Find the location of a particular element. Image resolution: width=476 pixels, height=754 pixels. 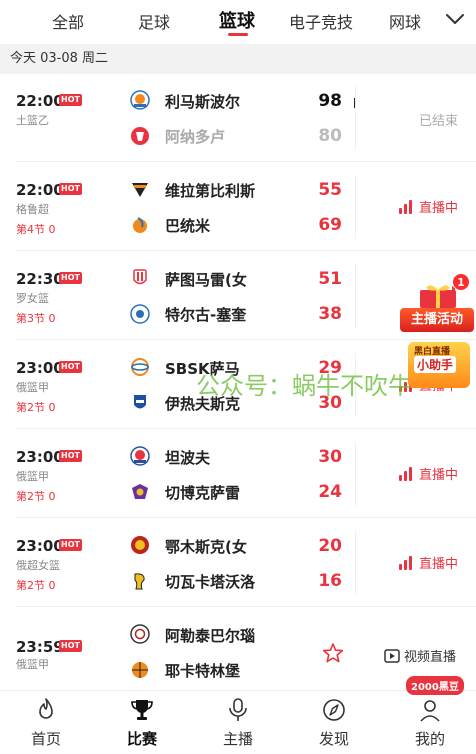

home-score: 20 is located at coordinates (330, 546).